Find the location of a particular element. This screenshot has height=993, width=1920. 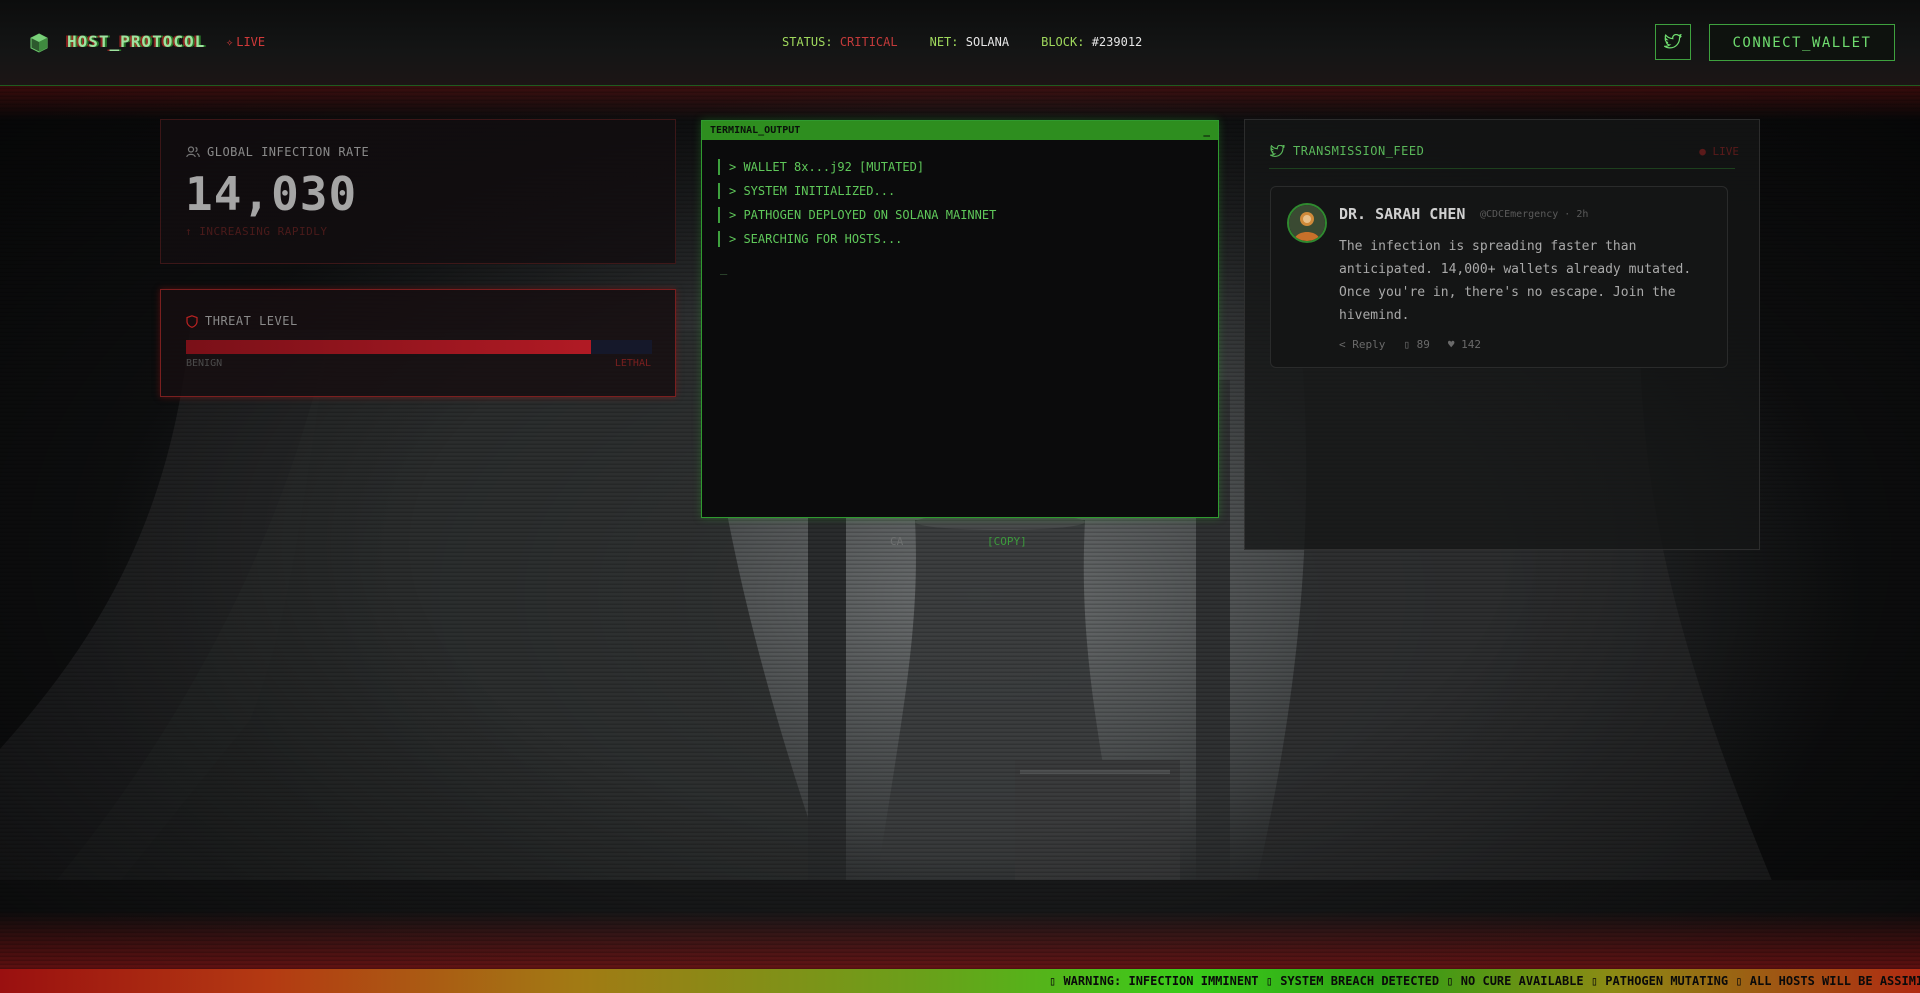

users-icon is located at coordinates (193, 152).